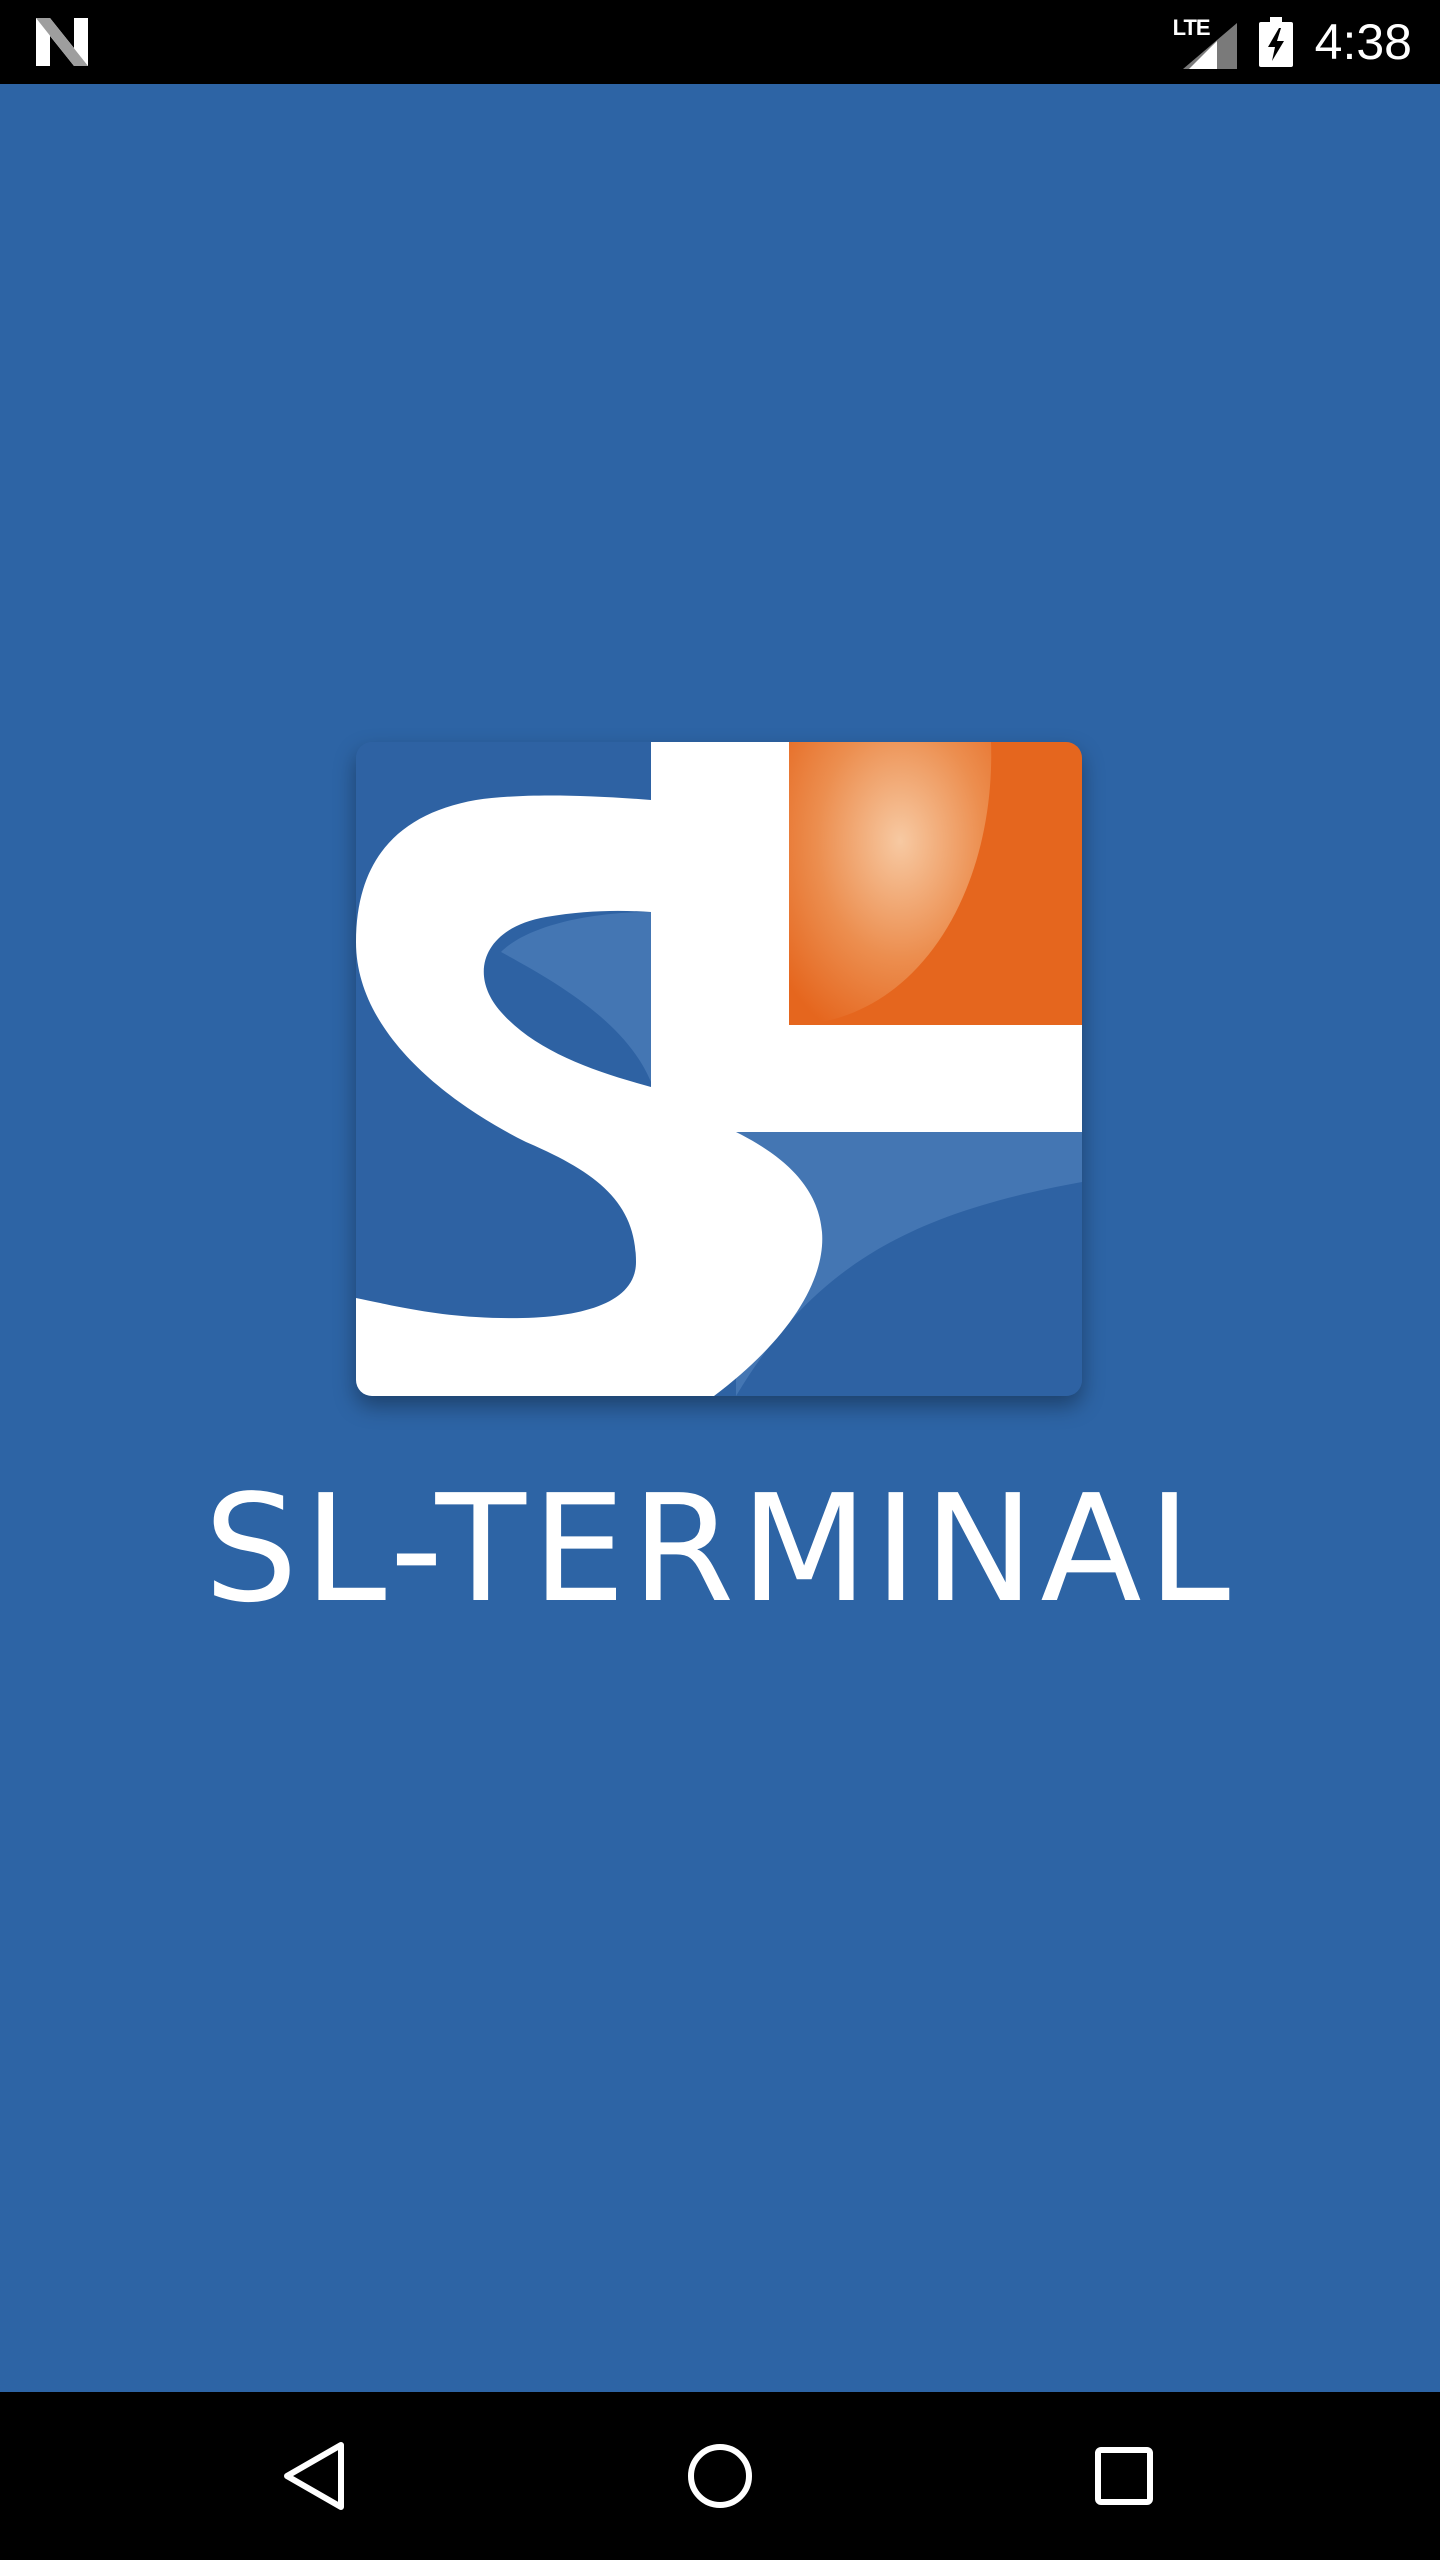 Image resolution: width=1440 pixels, height=2560 pixels. Describe the element at coordinates (1363, 42) in the screenshot. I see `clock: 4:38` at that location.